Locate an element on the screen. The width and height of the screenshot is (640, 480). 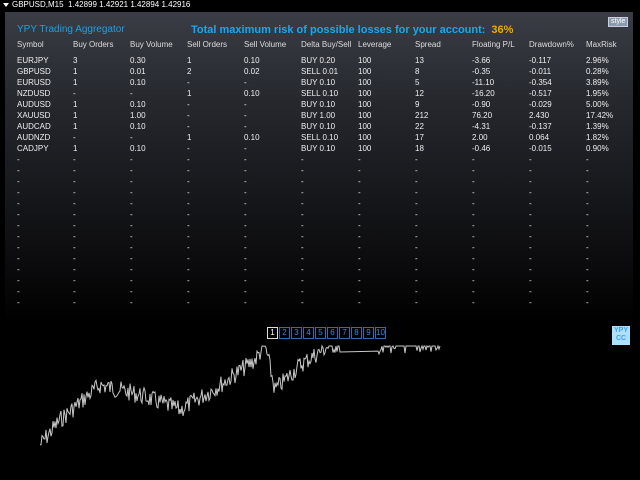
cell-maxrisk: 17.42% is located at coordinates (600, 115).